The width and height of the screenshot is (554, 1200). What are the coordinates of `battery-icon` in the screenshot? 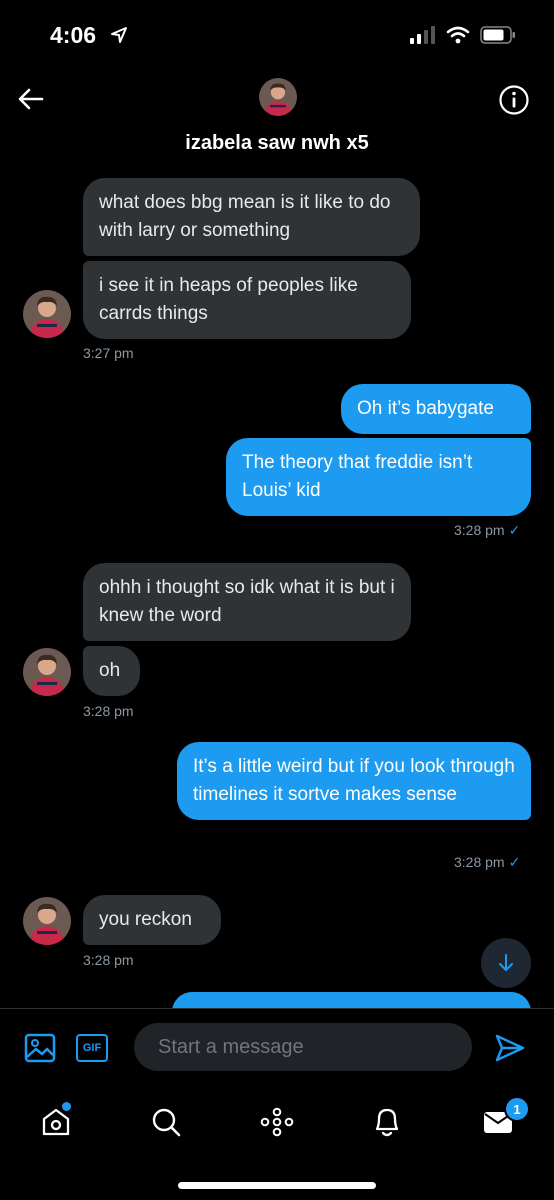 It's located at (497, 35).